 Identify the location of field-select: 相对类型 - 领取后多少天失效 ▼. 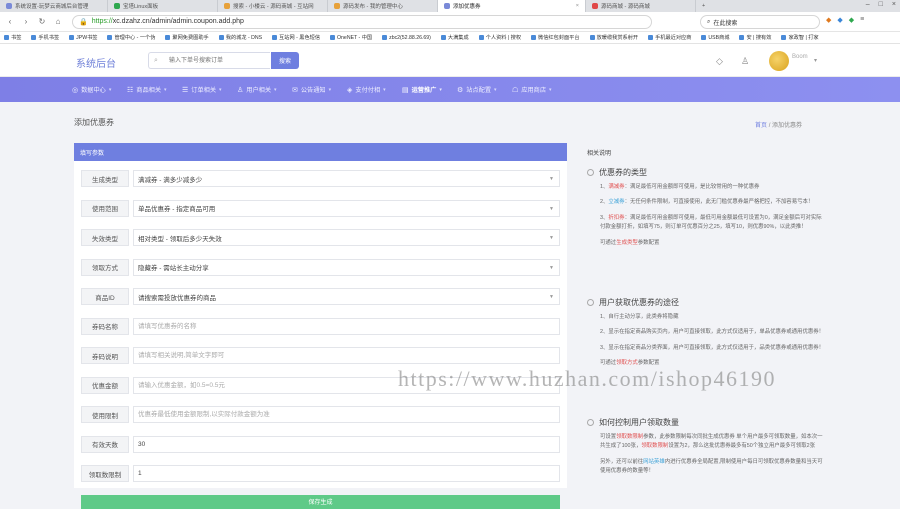
(346, 237).